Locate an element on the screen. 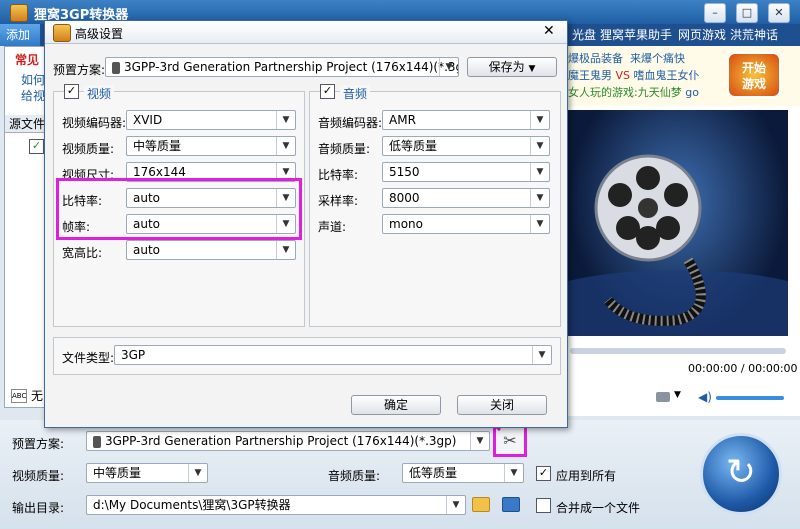 This screenshot has height=529, width=800. audio-quality-select: 低等质量 ▼ is located at coordinates (466, 146).